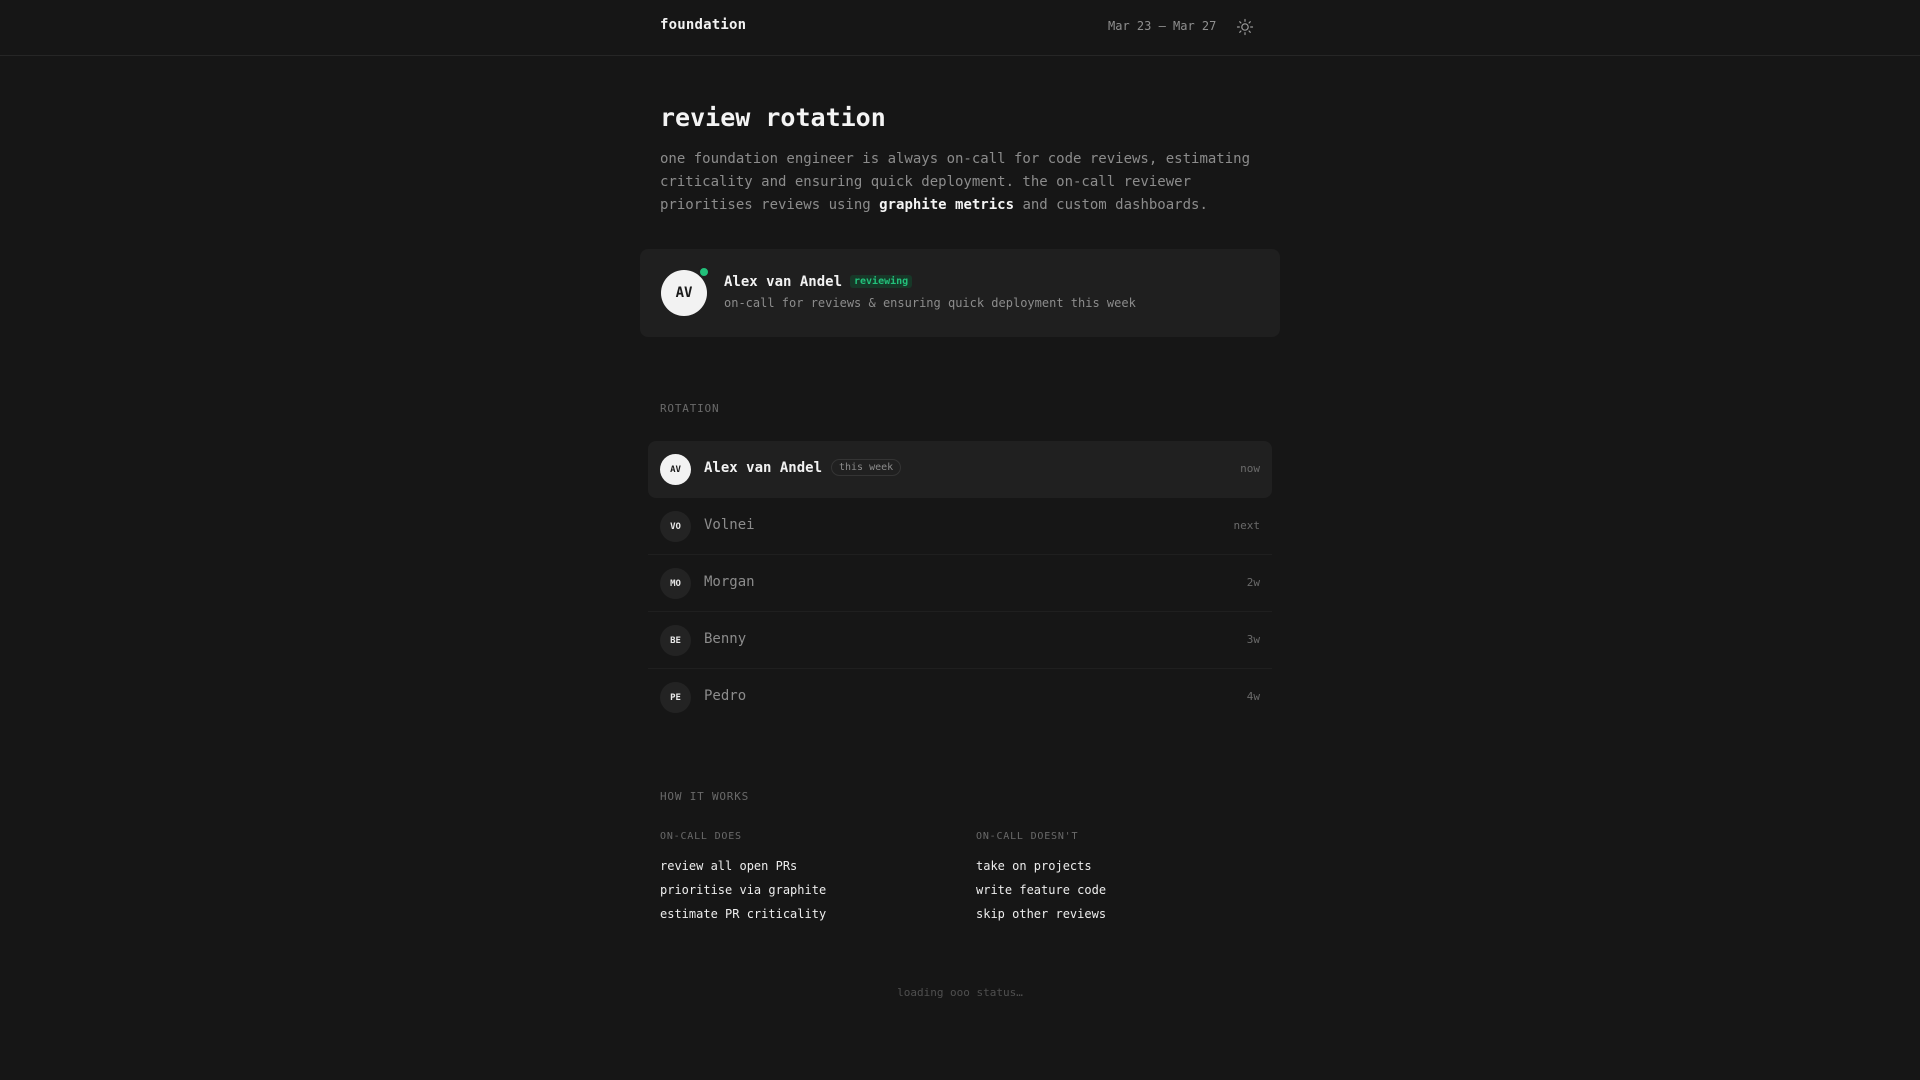 The height and width of the screenshot is (1080, 1920). What do you see at coordinates (675, 526) in the screenshot?
I see `avatar: VO` at bounding box center [675, 526].